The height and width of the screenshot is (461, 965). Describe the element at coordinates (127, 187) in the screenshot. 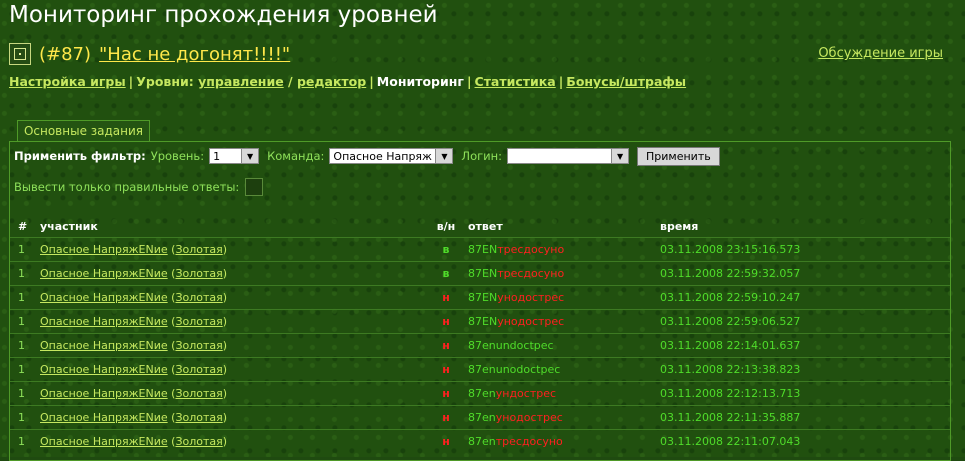

I see `only-correct-label: Вывести только правильные ответы:` at that location.